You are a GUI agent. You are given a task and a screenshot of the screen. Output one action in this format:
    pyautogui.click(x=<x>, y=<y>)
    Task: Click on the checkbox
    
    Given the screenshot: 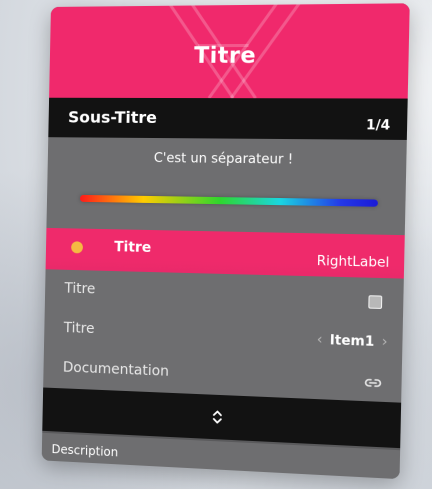 What is the action you would take?
    pyautogui.click(x=375, y=302)
    